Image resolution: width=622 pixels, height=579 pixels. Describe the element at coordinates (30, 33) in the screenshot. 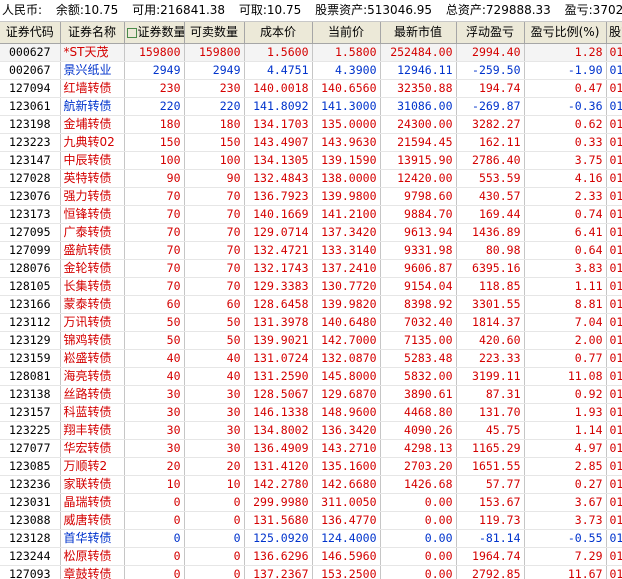

I see `col-header-code: 证券代码` at that location.